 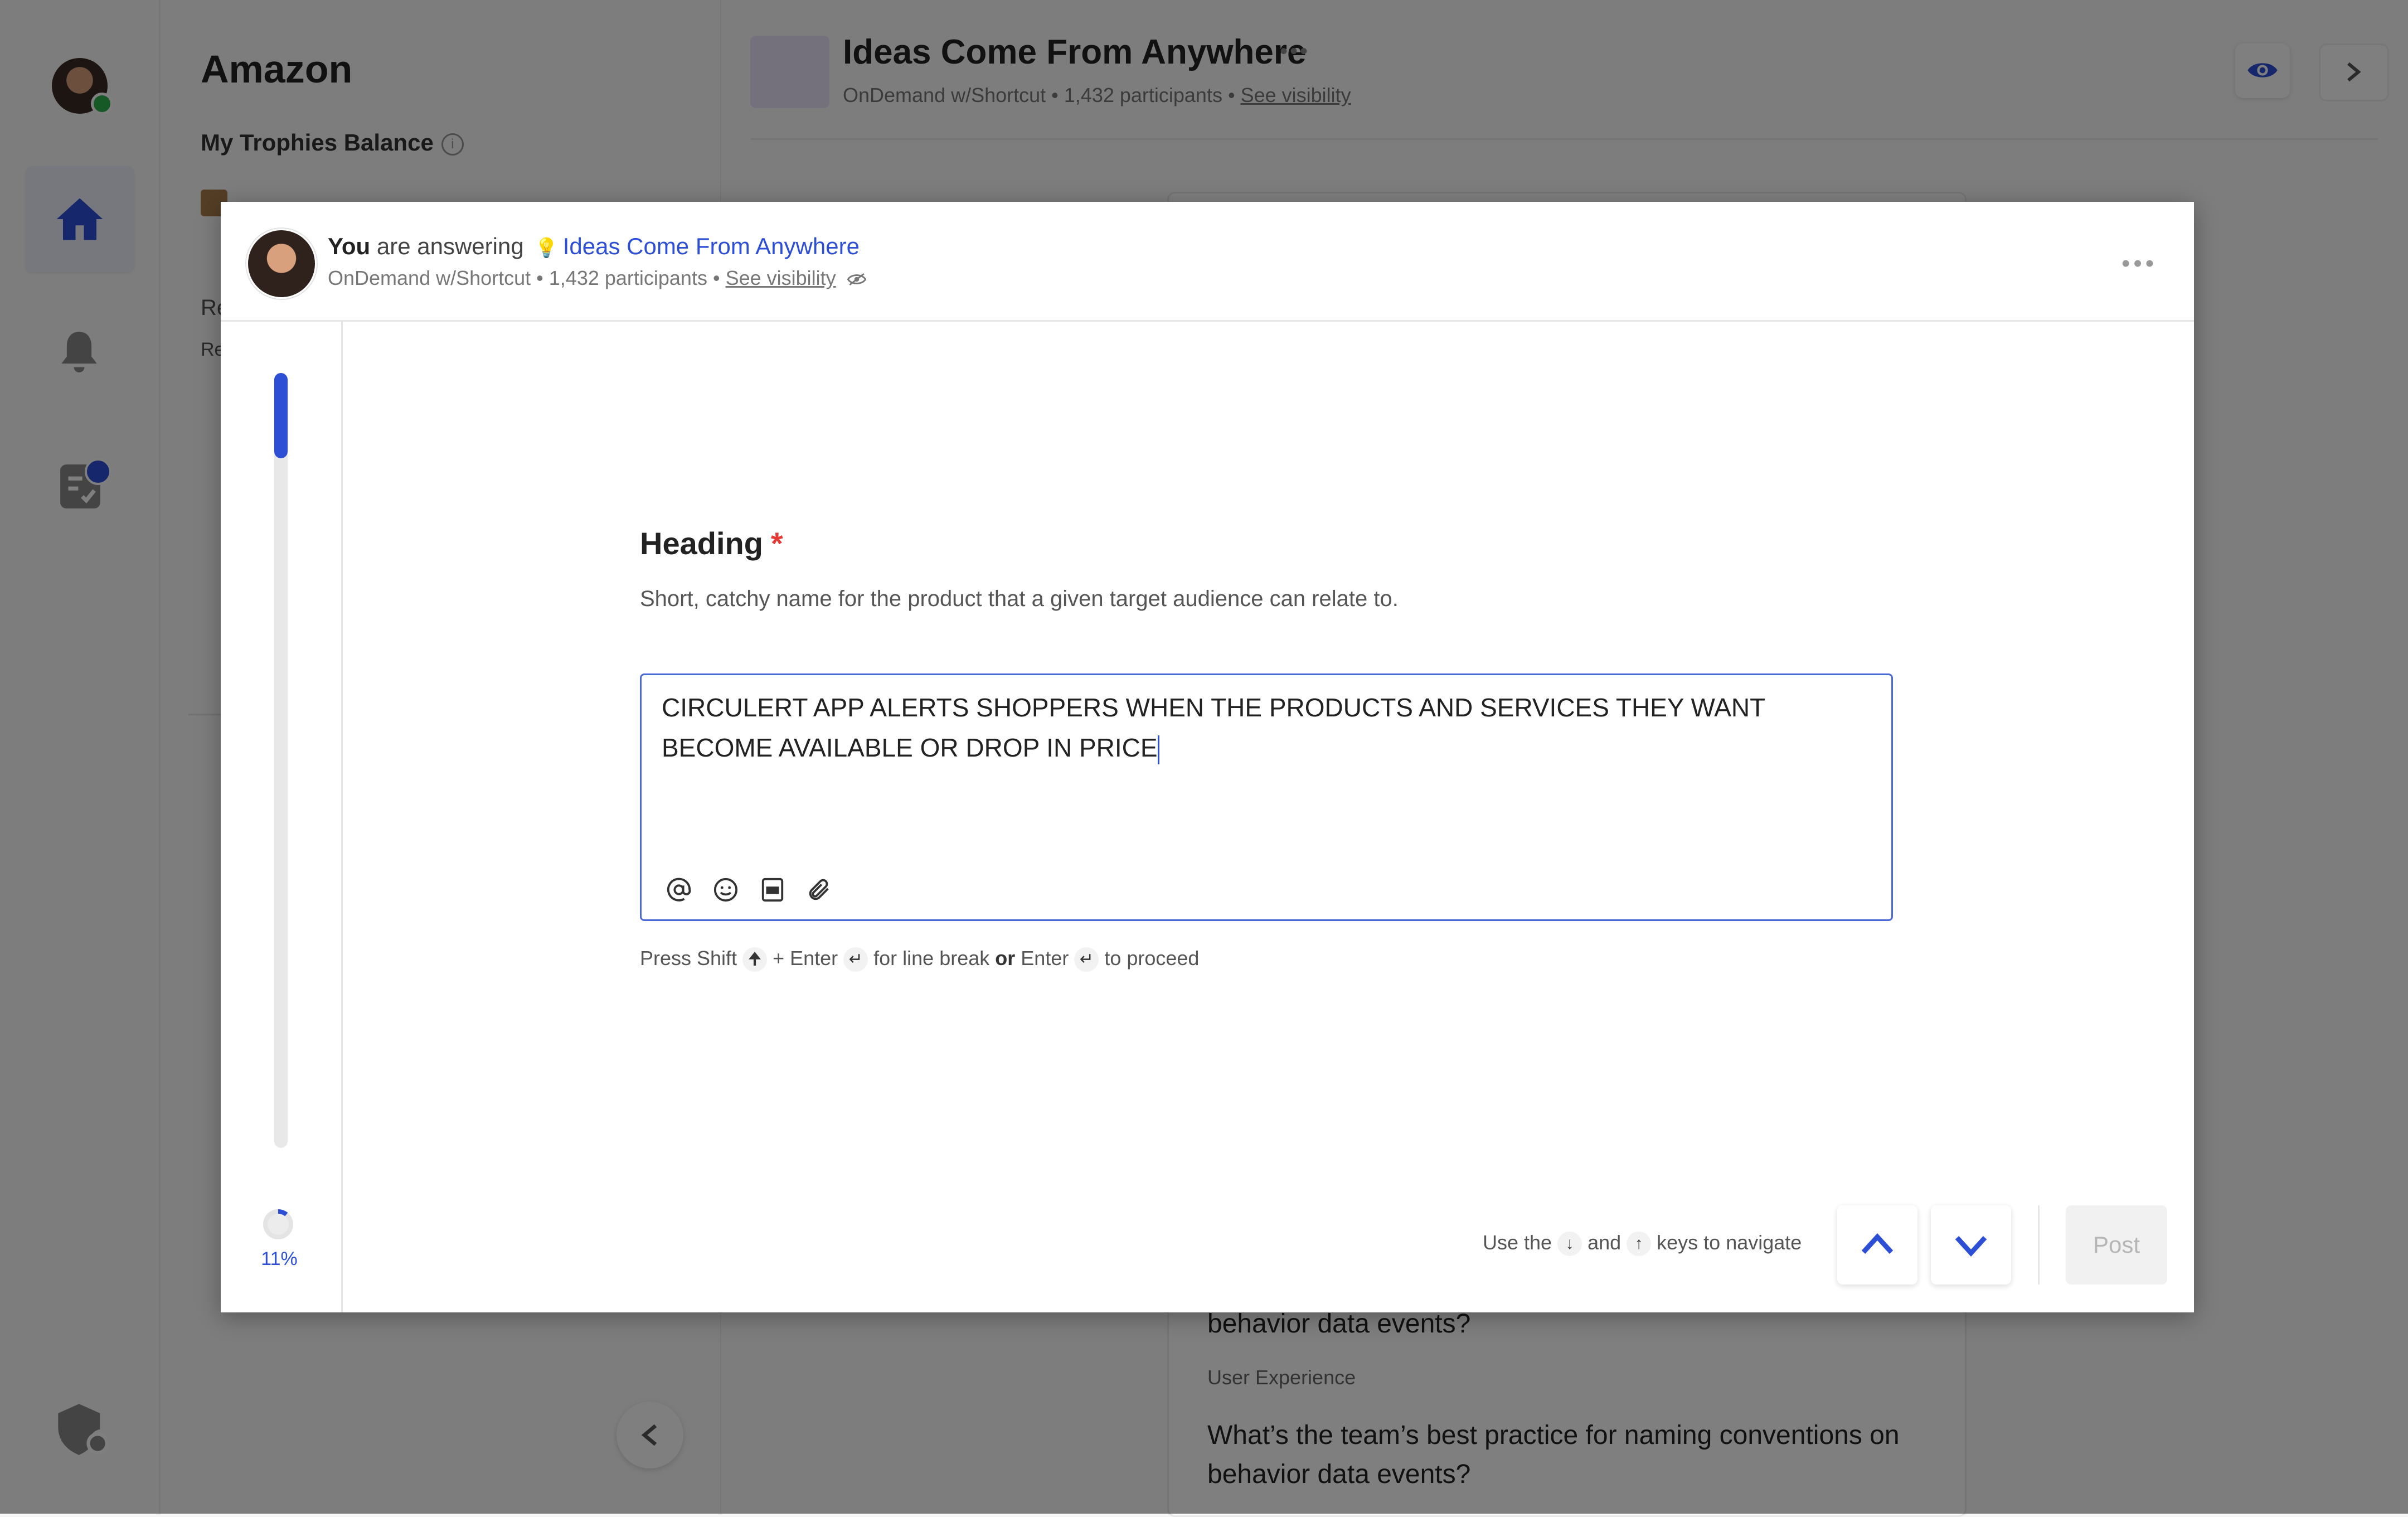 I want to click on progress-column: 11%, so click(x=282, y=817).